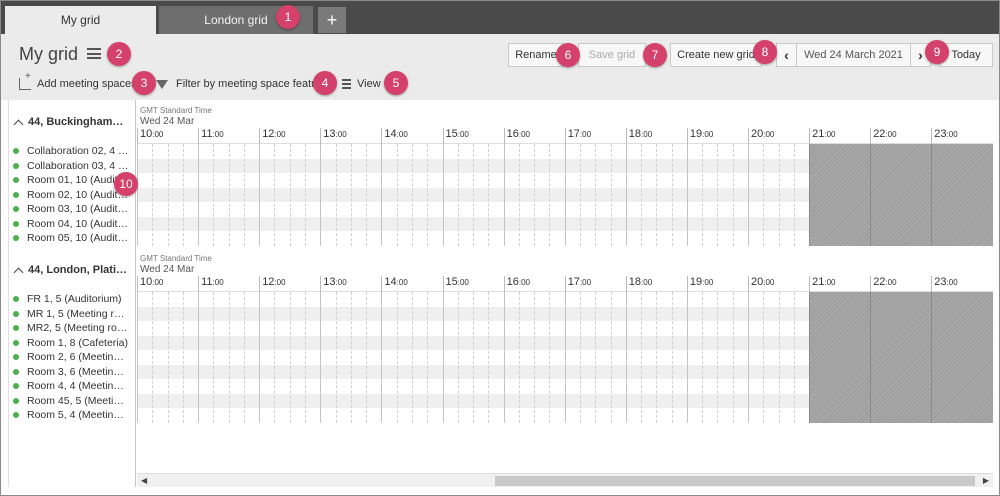 Image resolution: width=1000 pixels, height=496 pixels. Describe the element at coordinates (333, 134) in the screenshot. I see `hour-label: 13:00` at that location.